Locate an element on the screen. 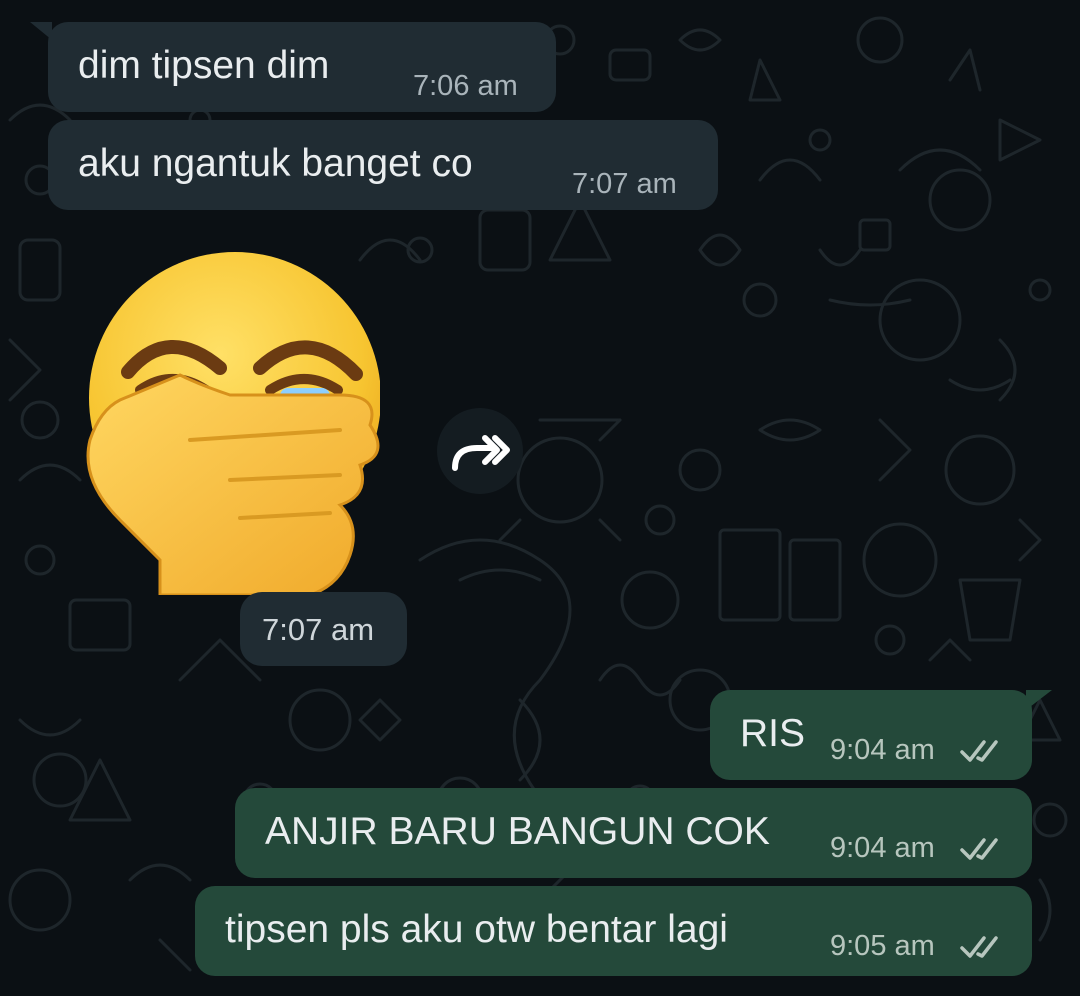 The width and height of the screenshot is (1080, 996). message-text: dim tipsen dim is located at coordinates (204, 65).